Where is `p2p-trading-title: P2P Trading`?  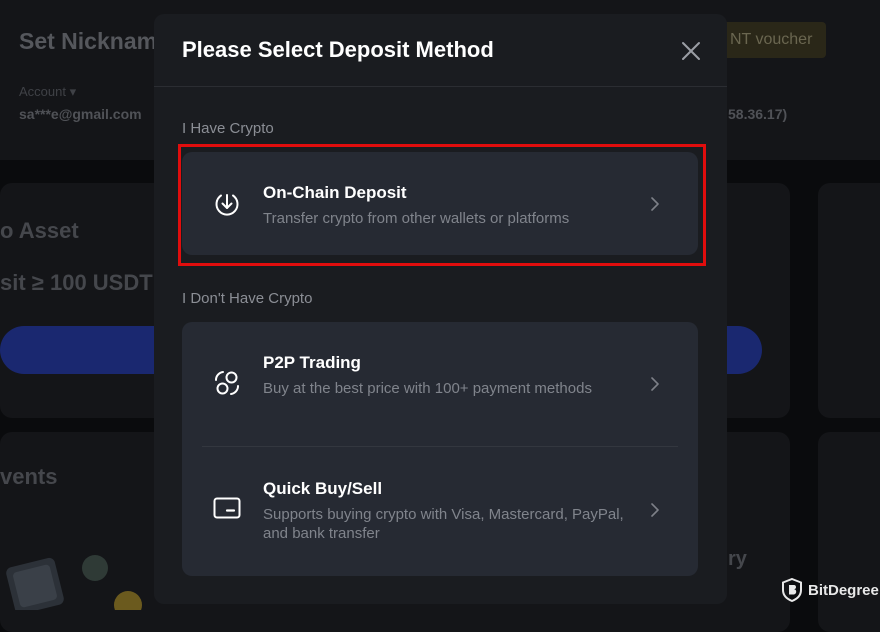 p2p-trading-title: P2P Trading is located at coordinates (312, 362).